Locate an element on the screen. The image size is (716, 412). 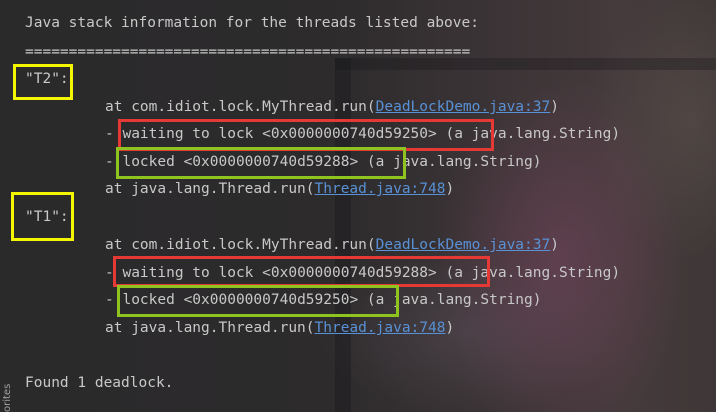
favorites-side-tab-label: orites is located at coordinates (7, 397).